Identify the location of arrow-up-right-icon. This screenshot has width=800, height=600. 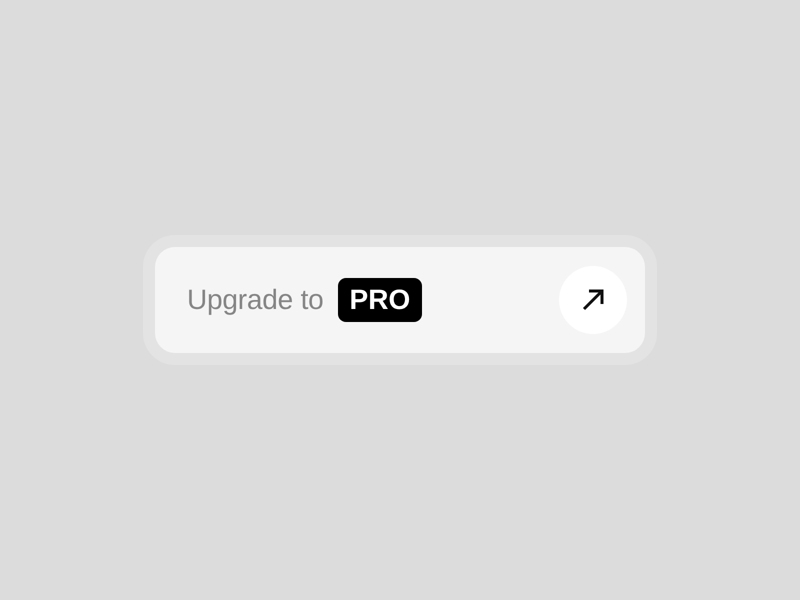
(593, 300).